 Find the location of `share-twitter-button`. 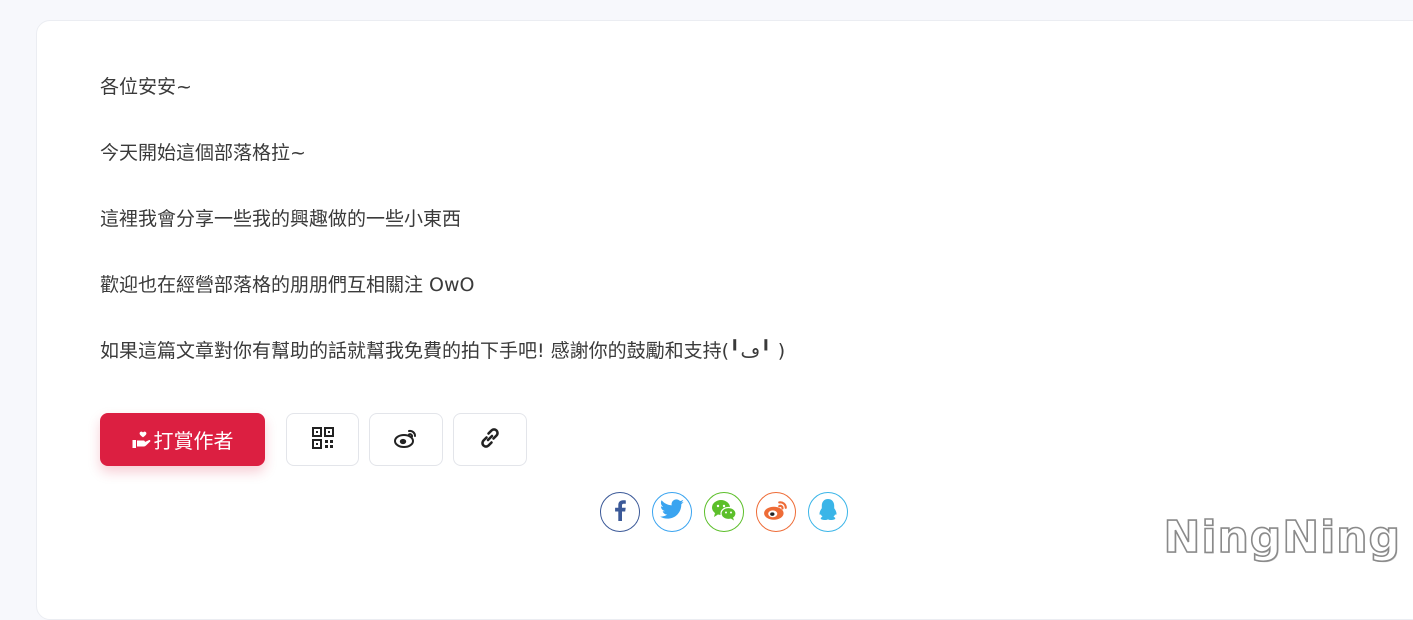

share-twitter-button is located at coordinates (672, 512).